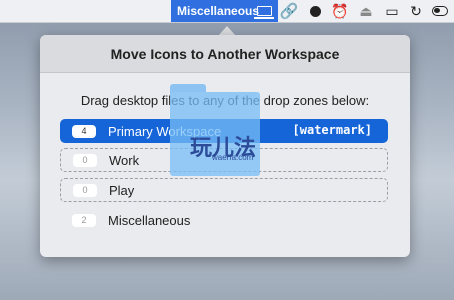 This screenshot has height=300, width=454. Describe the element at coordinates (339, 11) in the screenshot. I see `clock-icon: ⏰` at that location.